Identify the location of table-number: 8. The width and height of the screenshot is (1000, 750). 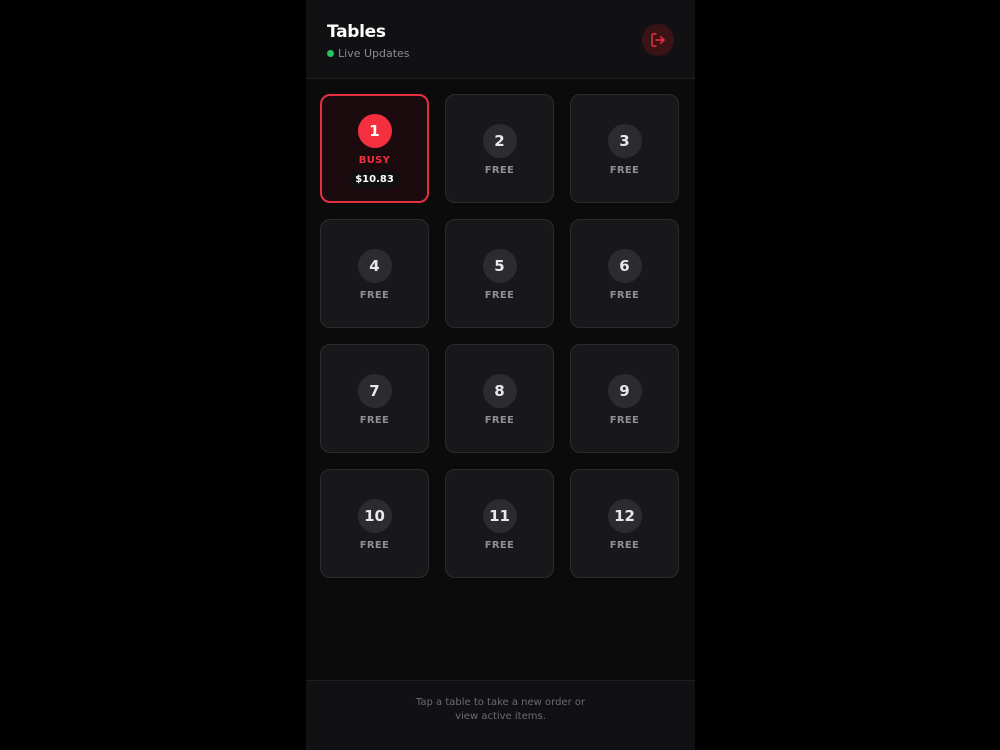
(499, 391).